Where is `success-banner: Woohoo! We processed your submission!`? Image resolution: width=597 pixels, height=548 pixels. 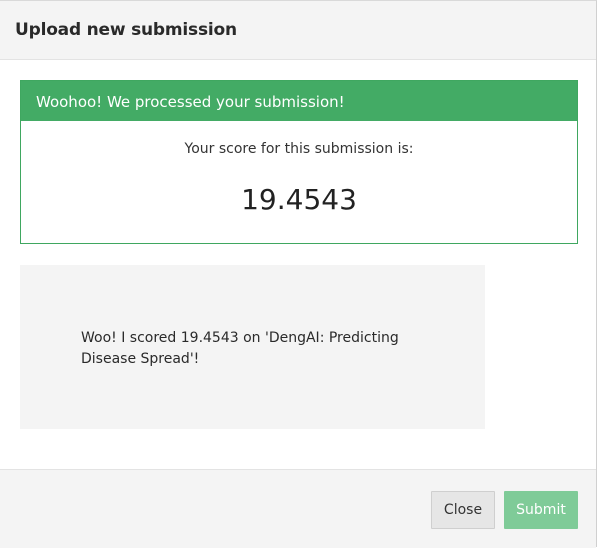
success-banner: Woohoo! We processed your submission! is located at coordinates (299, 101).